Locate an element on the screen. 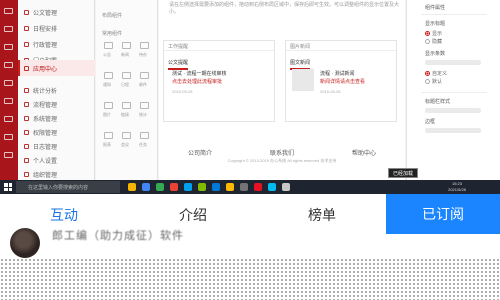  sidebar-item-docs: 公文管理 is located at coordinates (56, 12).